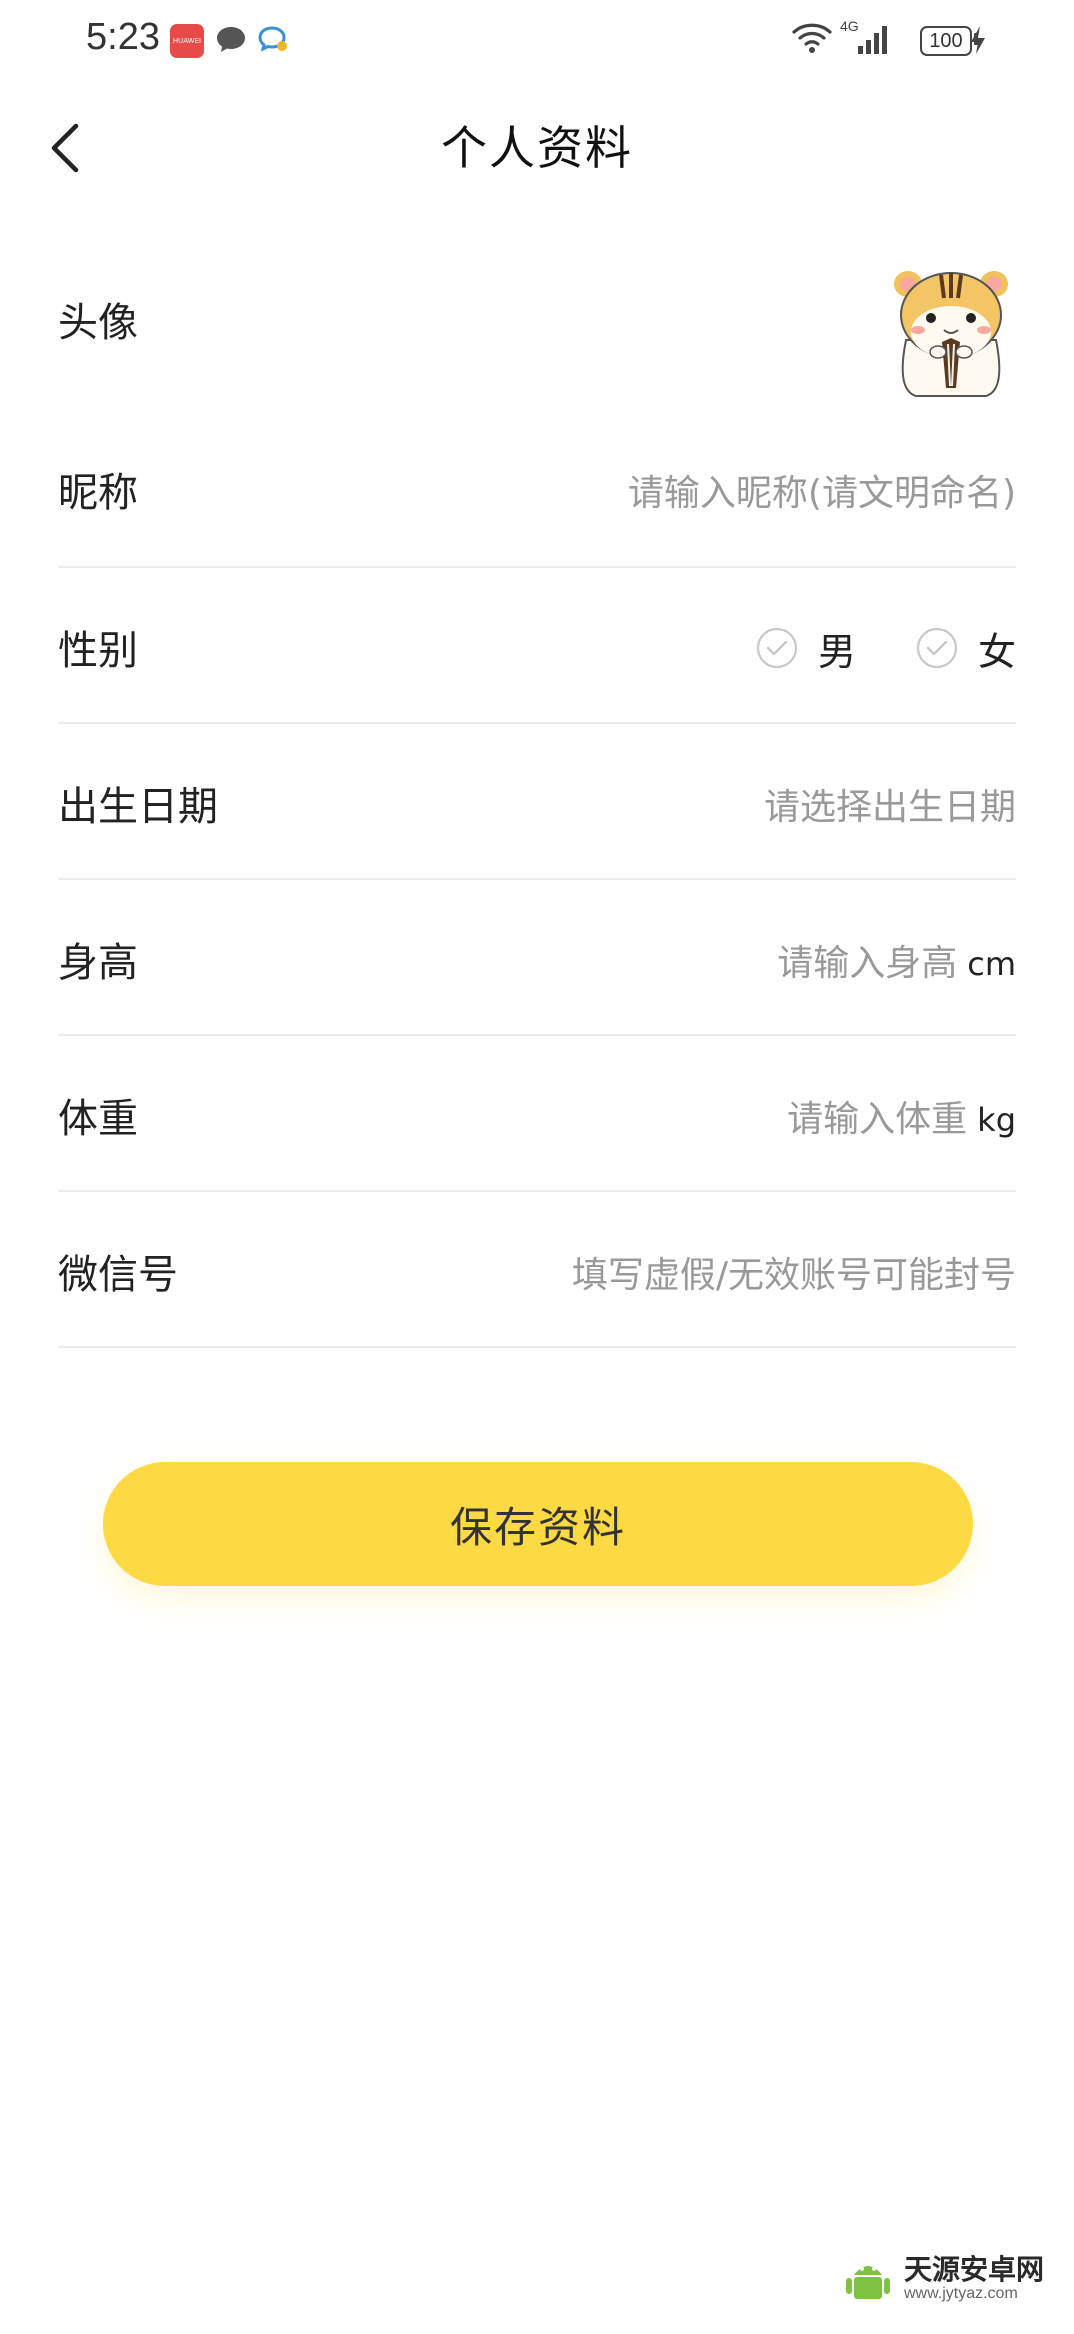 The width and height of the screenshot is (1074, 2334). I want to click on battery-indicator: 100, so click(946, 41).